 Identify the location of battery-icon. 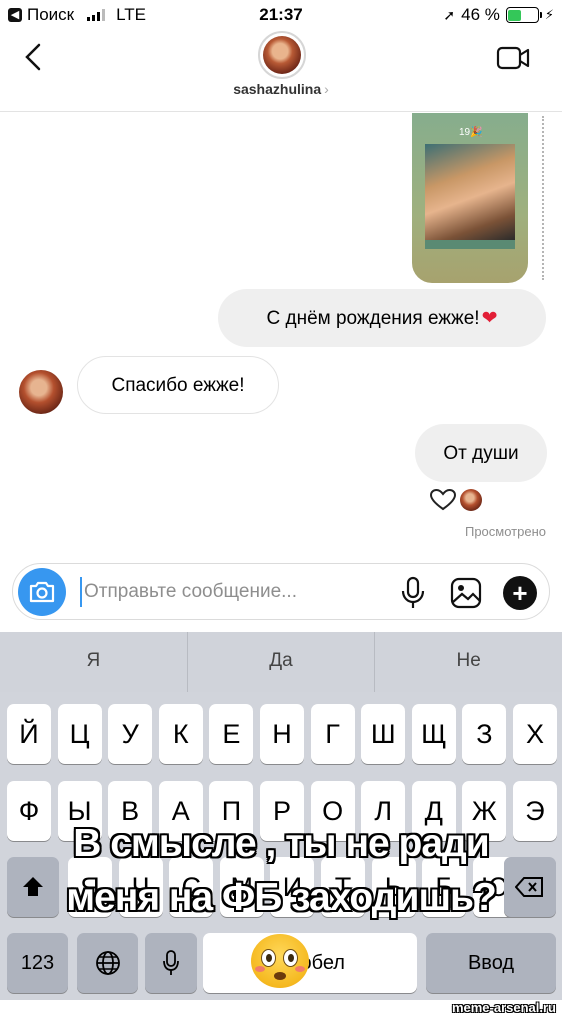
(523, 15).